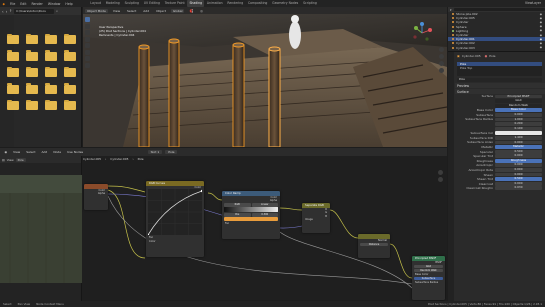 This screenshot has height=307, width=545. Describe the element at coordinates (499, 68) in the screenshot. I see `material-slot-list: Pole Pole Top` at that location.